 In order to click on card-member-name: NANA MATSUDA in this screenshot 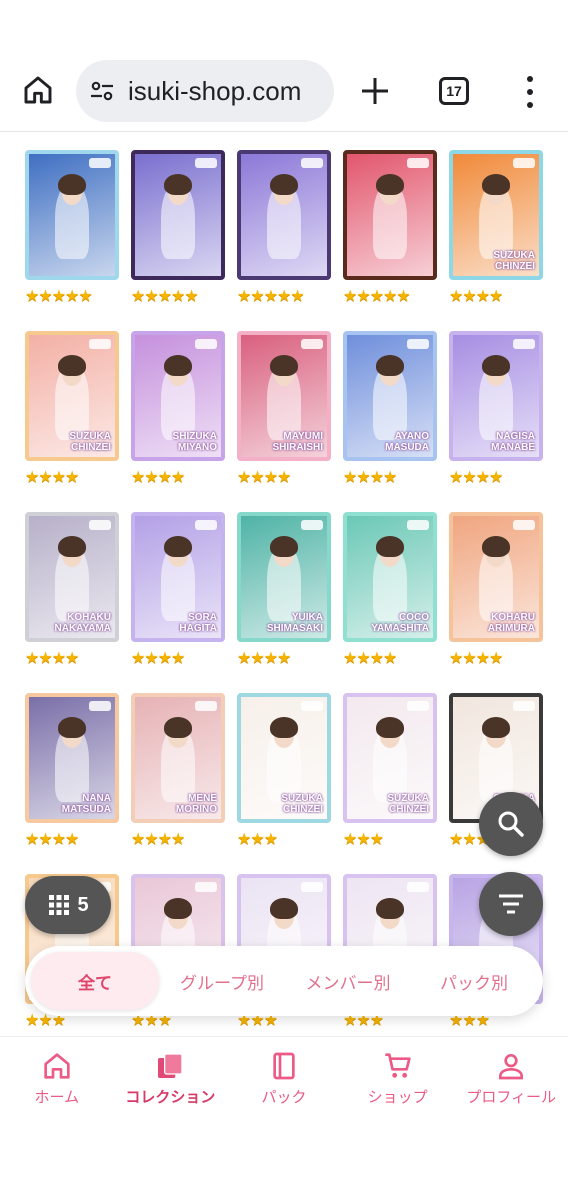, I will do `click(86, 804)`.